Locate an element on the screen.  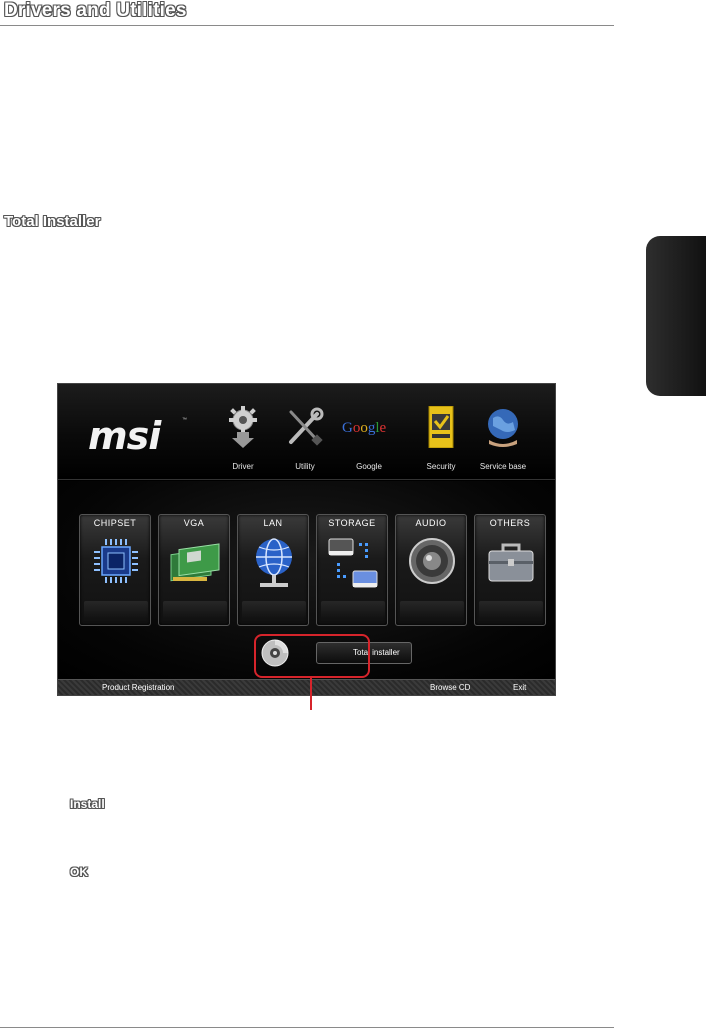
chip-icon is located at coordinates (116, 563).